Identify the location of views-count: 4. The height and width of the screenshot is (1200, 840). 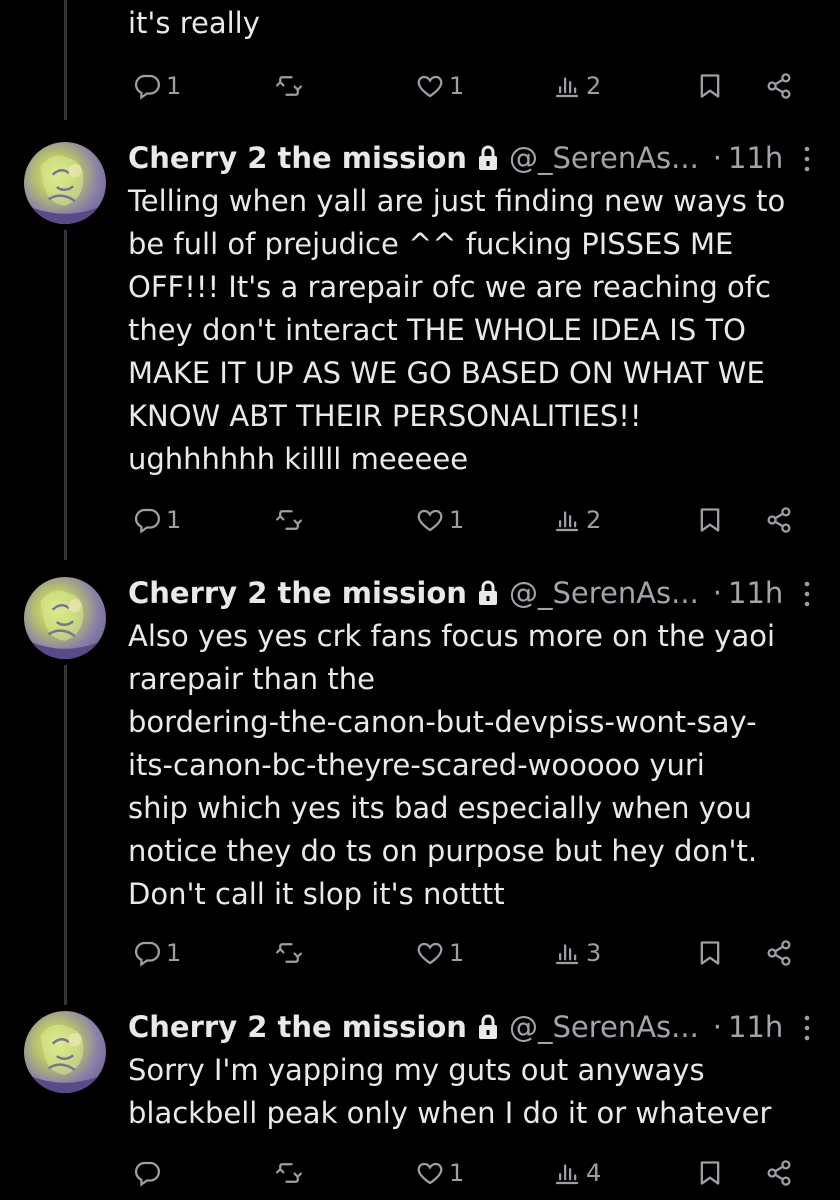
(594, 1173).